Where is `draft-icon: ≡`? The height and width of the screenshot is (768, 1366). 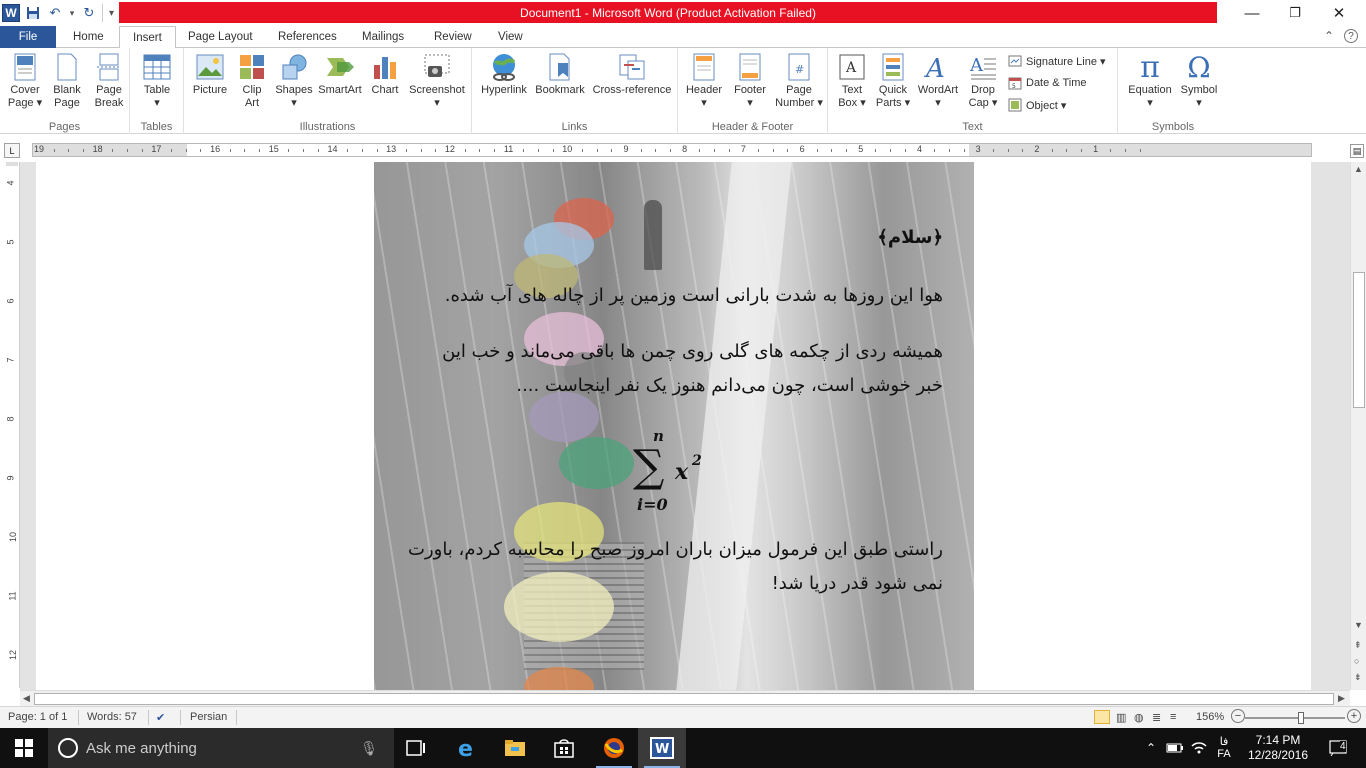 draft-icon: ≡ is located at coordinates (1173, 717).